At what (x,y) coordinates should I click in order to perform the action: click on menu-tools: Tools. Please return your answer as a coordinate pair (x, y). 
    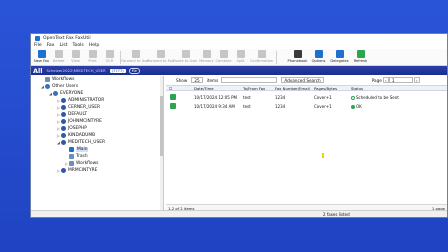
    Looking at the image, I should click on (77, 45).